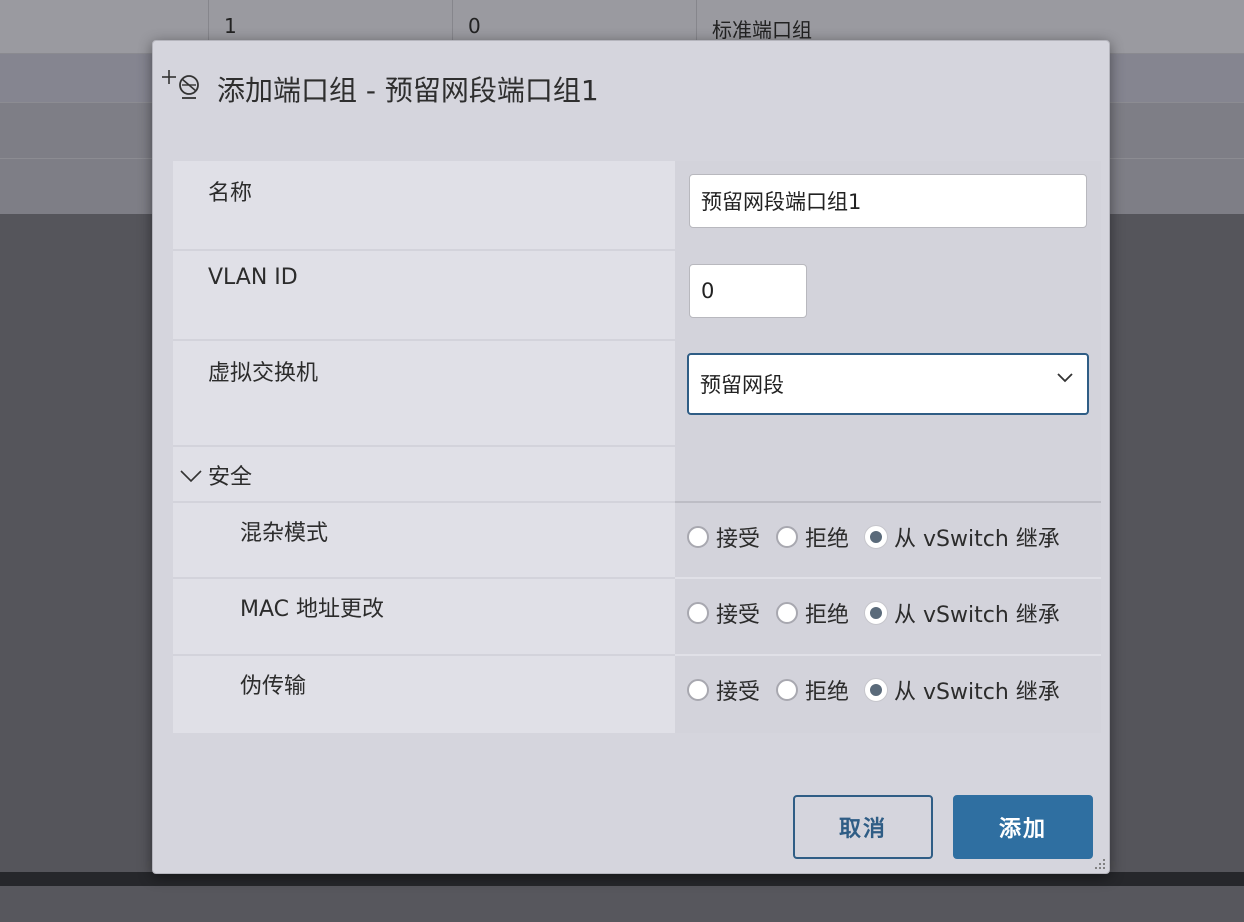  What do you see at coordinates (424, 617) in the screenshot?
I see `mac-label-cell: MAC 地址更改` at bounding box center [424, 617].